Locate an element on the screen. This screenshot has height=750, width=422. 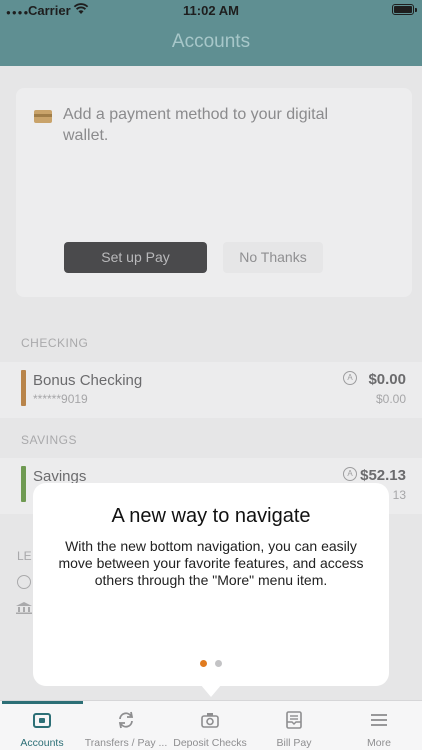
tab-label: Bill Pay is located at coordinates (294, 743).